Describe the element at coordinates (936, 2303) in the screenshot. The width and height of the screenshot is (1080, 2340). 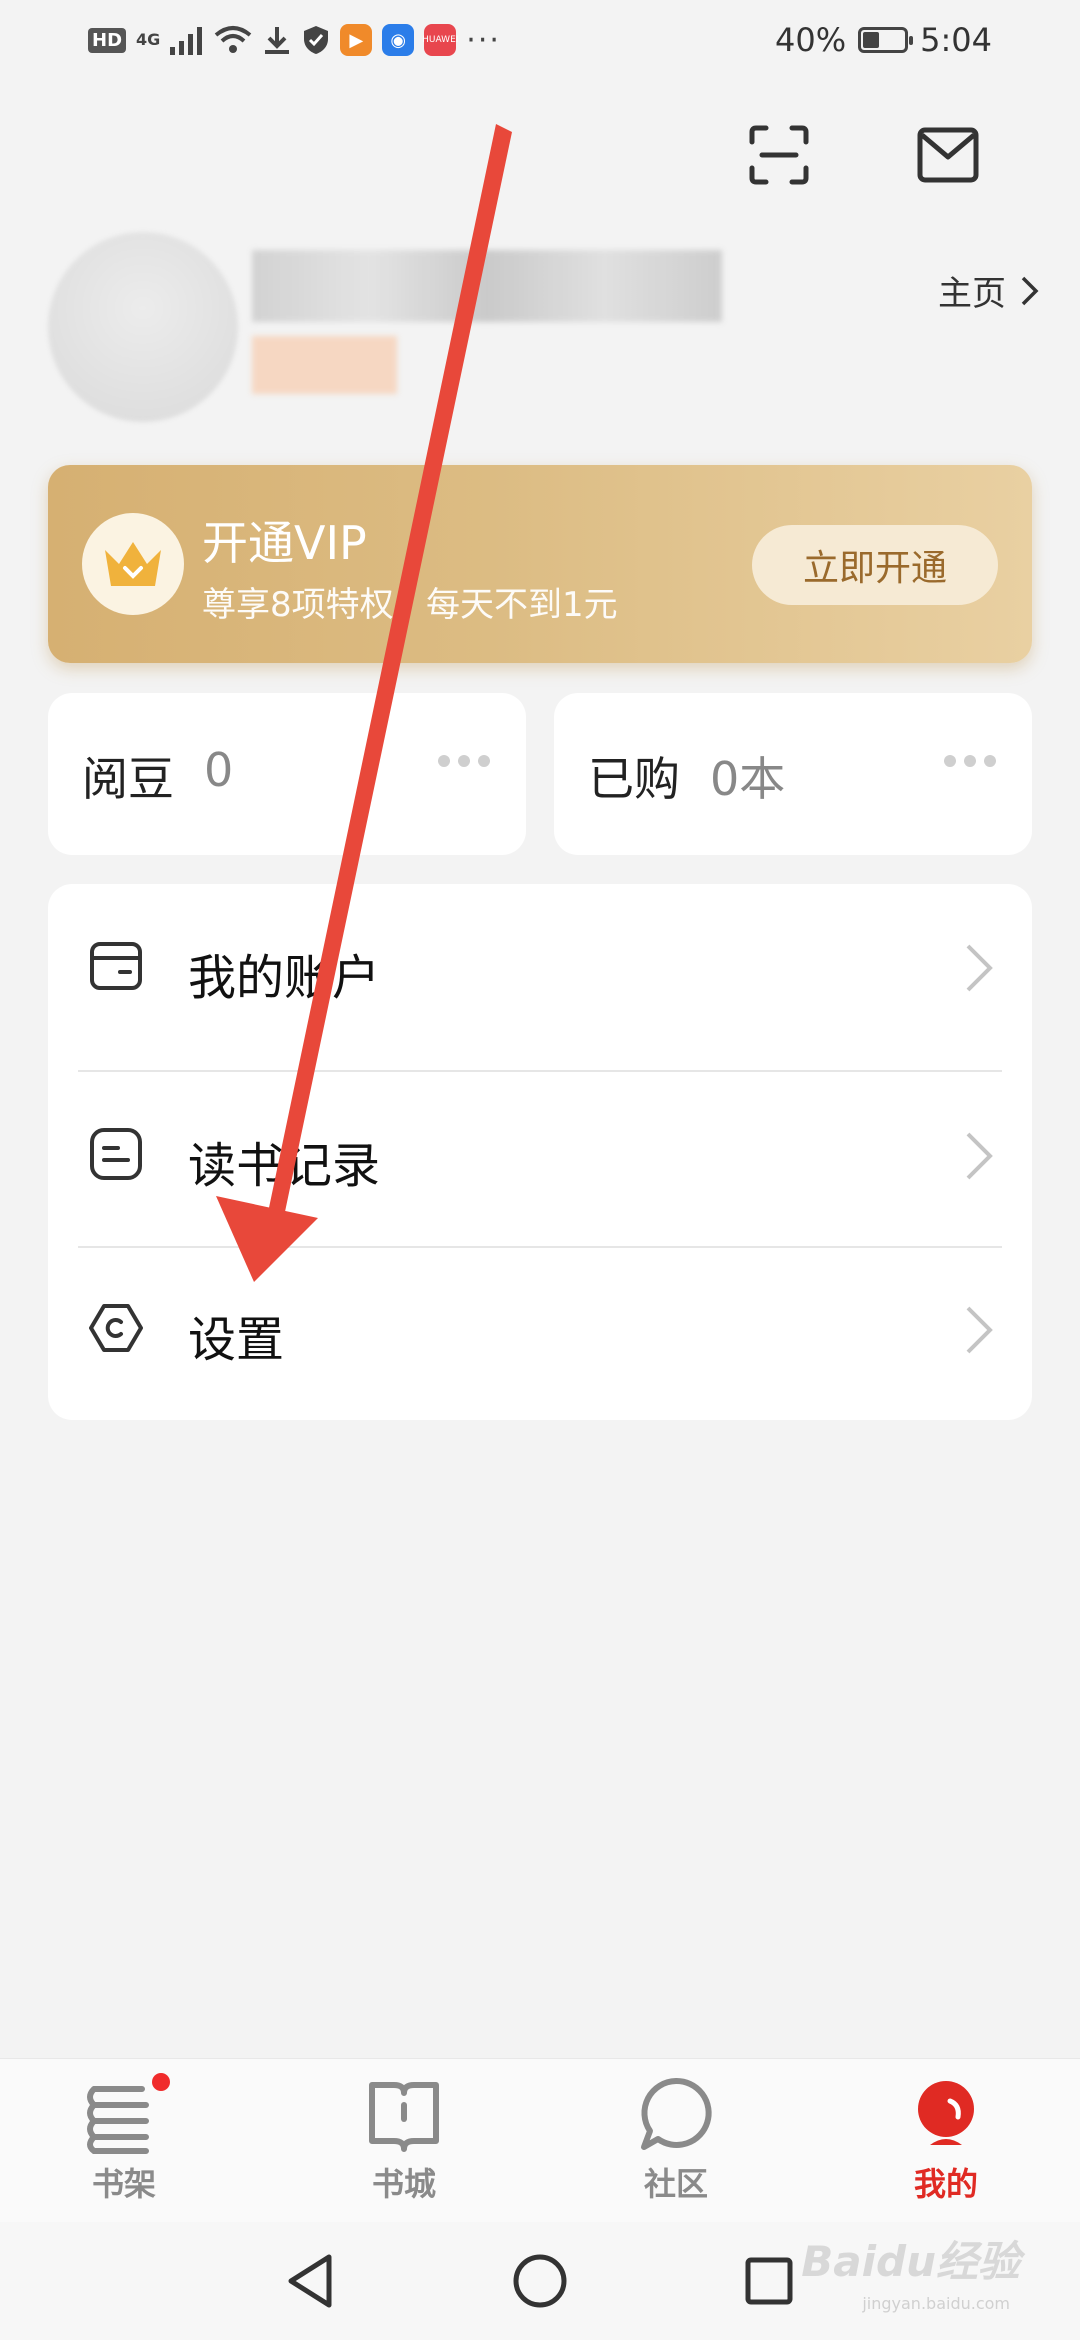
I see `watermark-url: jingyan.baidu.com` at that location.